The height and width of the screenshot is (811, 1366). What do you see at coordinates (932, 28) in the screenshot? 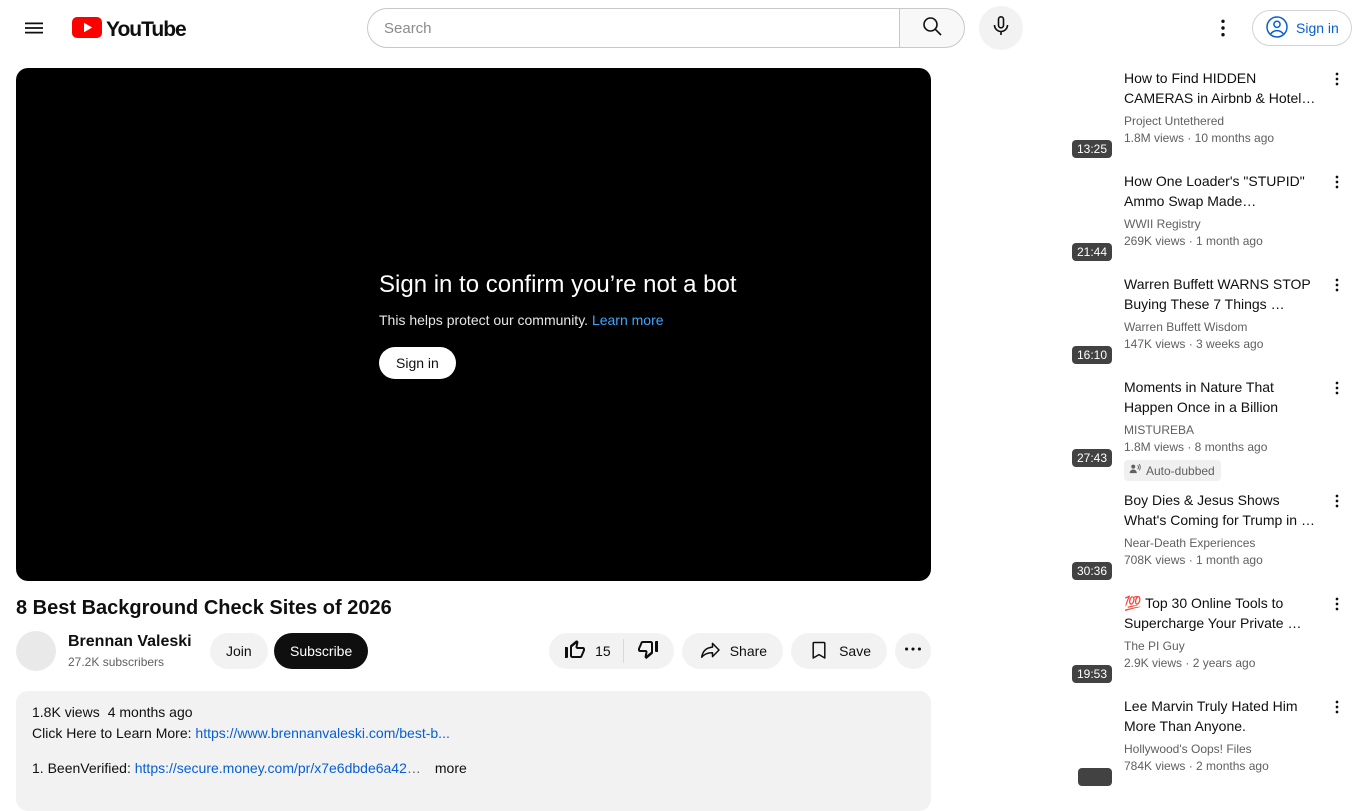
I see `search-icon` at bounding box center [932, 28].